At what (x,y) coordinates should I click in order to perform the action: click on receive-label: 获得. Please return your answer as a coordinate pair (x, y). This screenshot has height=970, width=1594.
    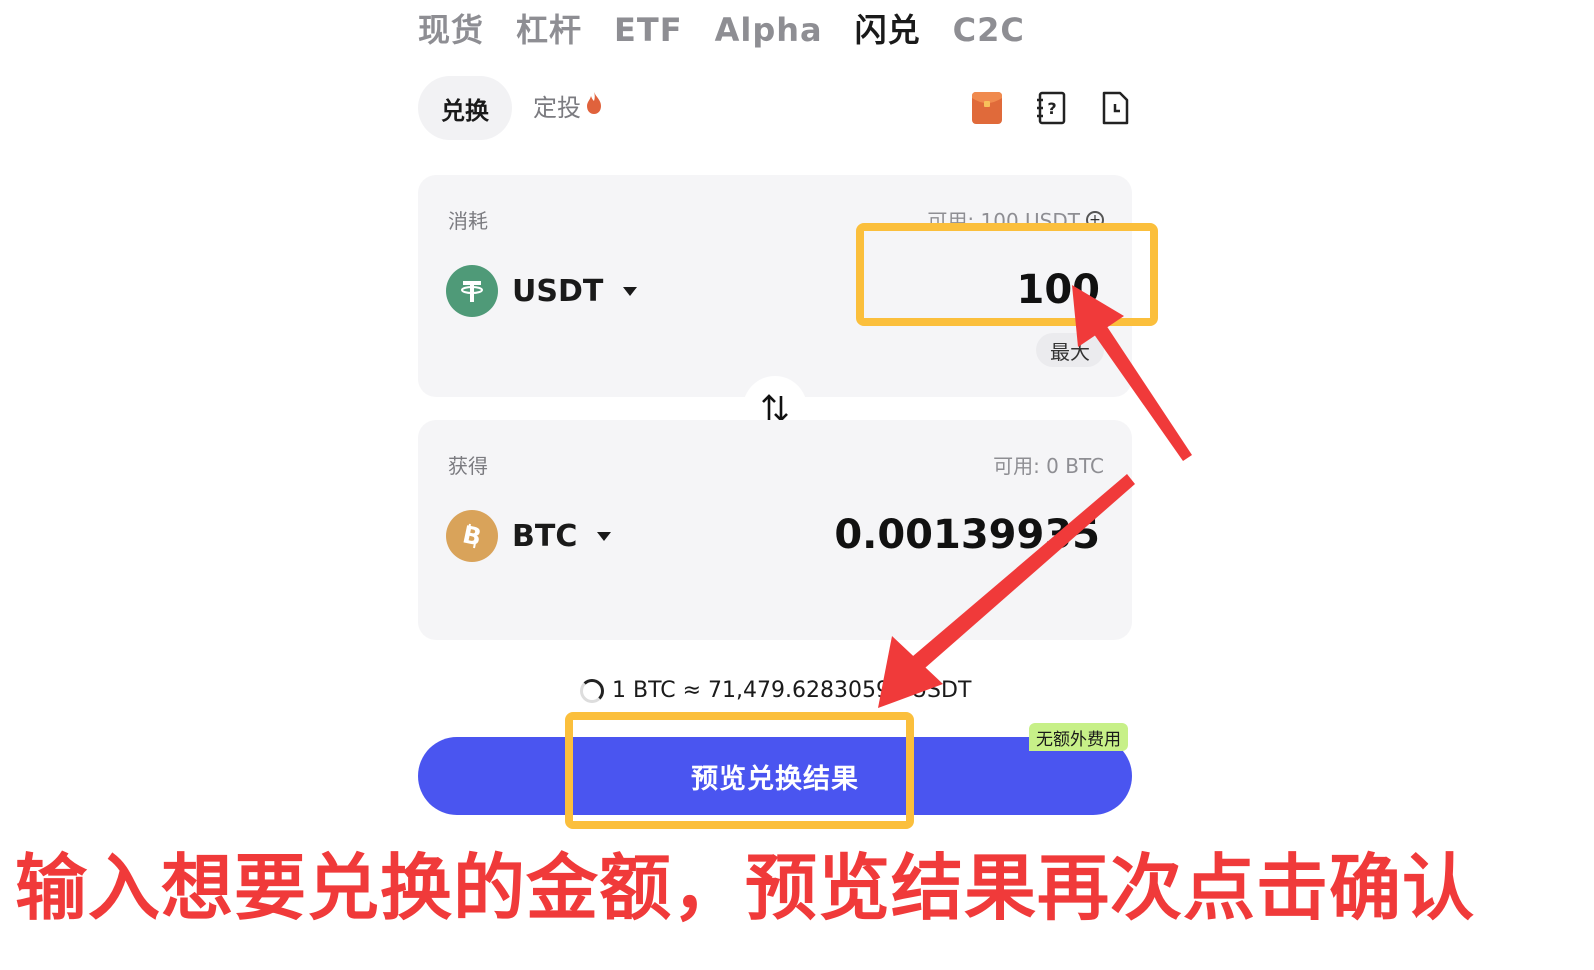
    Looking at the image, I should click on (468, 466).